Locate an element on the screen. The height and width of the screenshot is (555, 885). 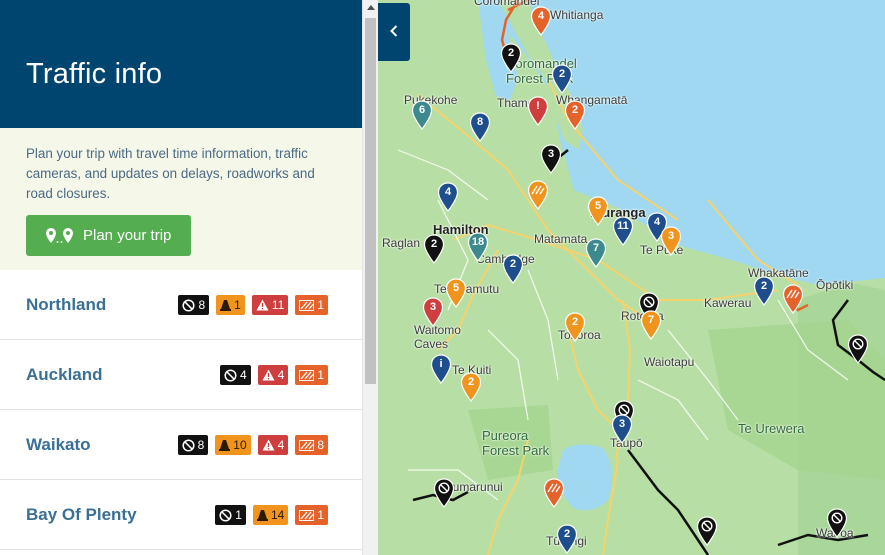
place-opotiki: Ōpōtiki is located at coordinates (835, 285).